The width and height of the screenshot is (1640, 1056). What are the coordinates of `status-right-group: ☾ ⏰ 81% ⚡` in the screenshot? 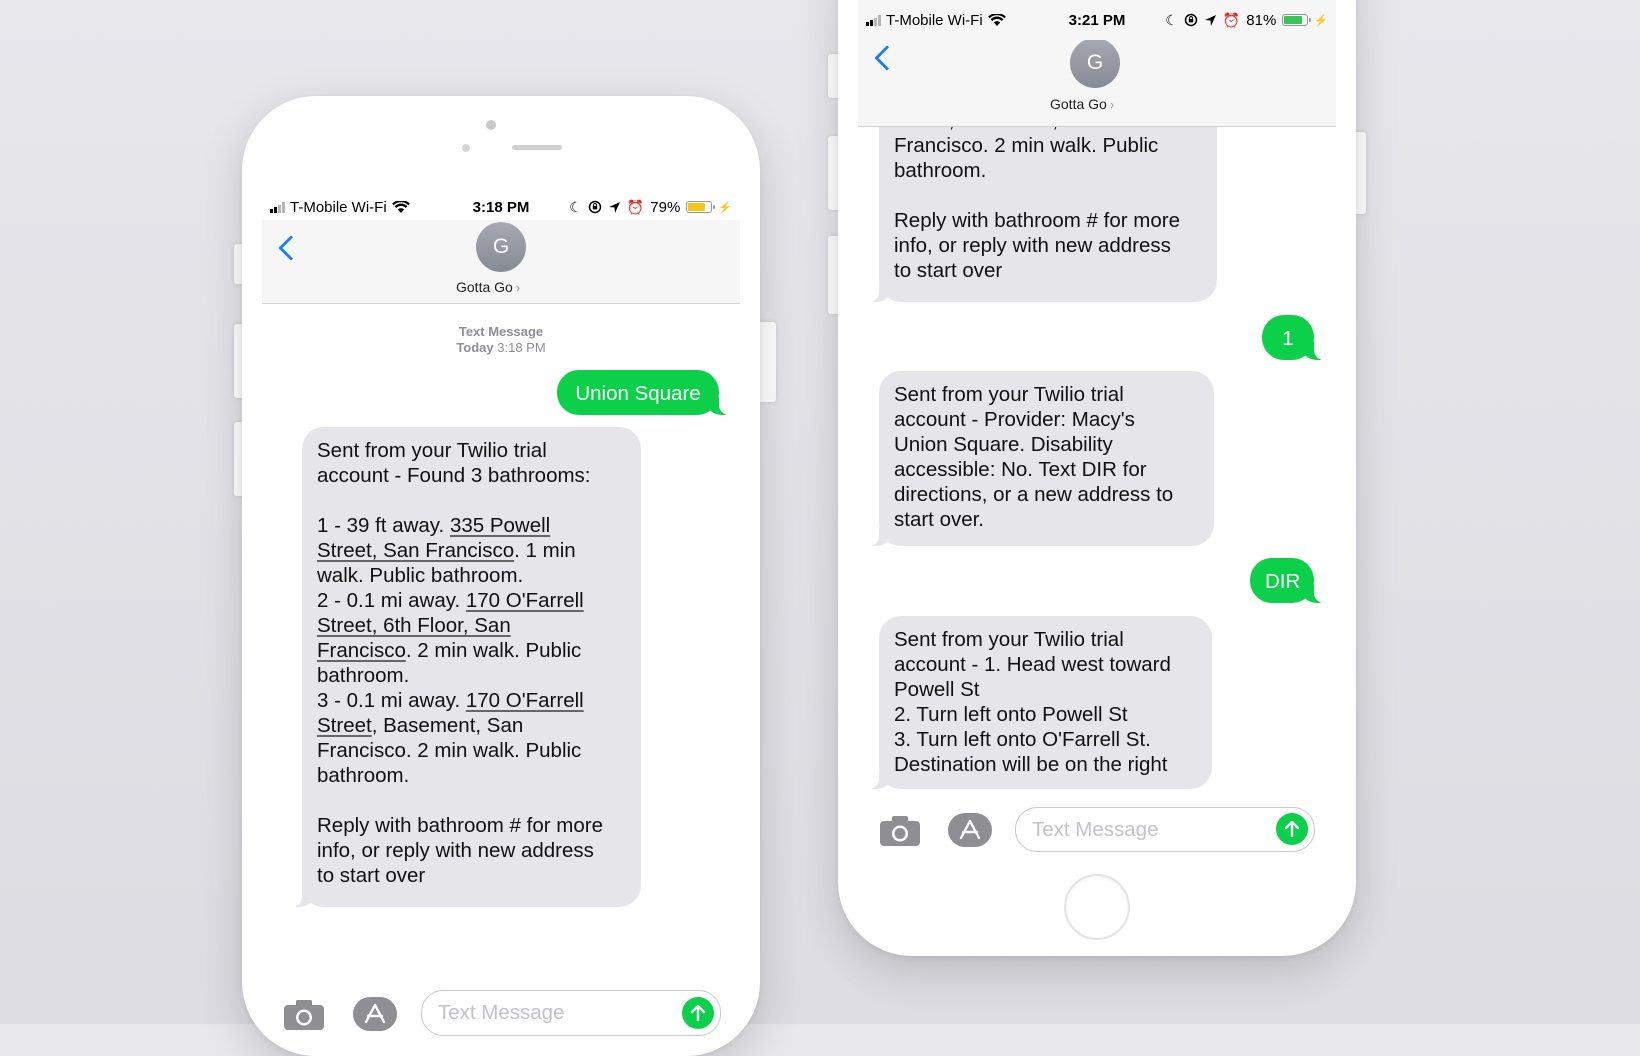 It's located at (1246, 20).